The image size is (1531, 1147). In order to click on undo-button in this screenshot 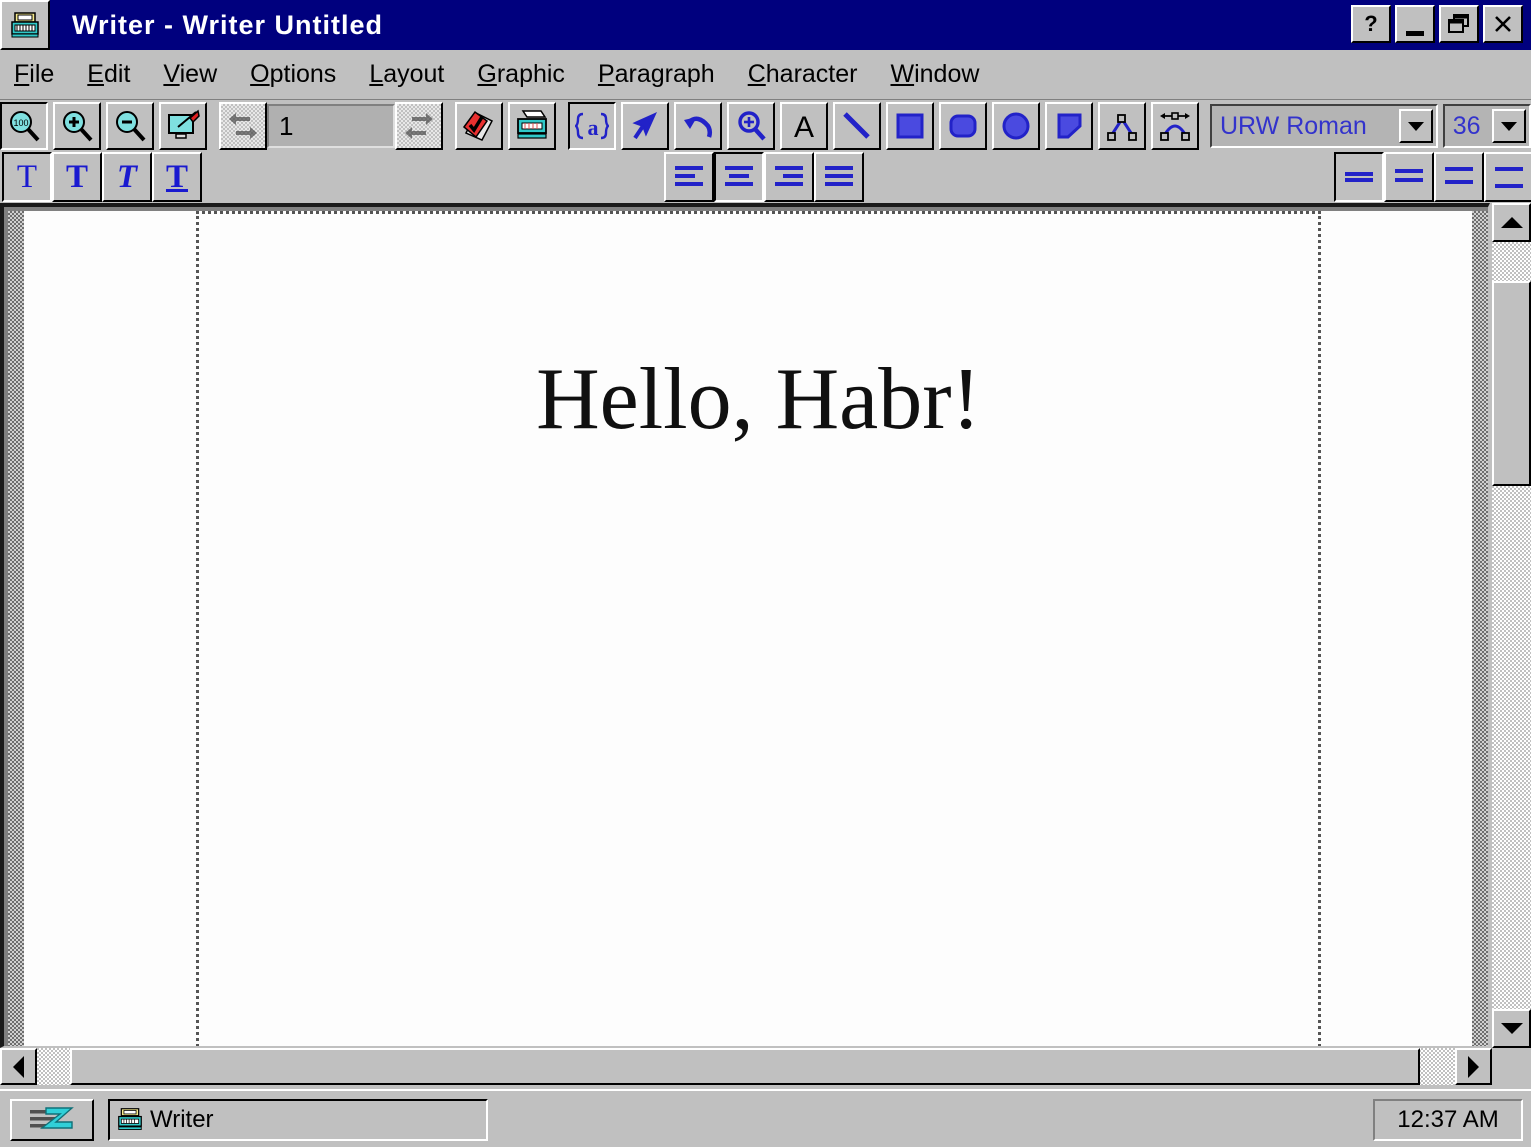, I will do `click(698, 126)`.